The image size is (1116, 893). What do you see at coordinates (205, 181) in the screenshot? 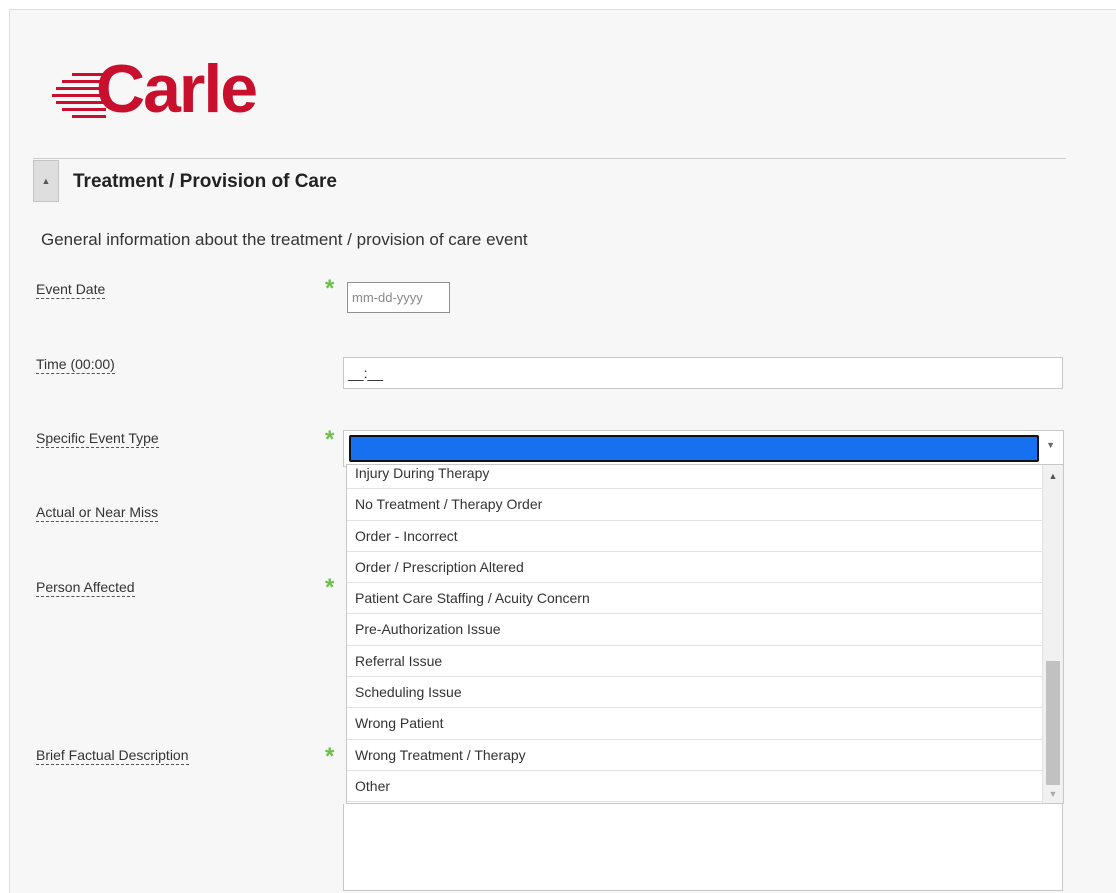
I see `section-title: Treatment / Provision of Care` at bounding box center [205, 181].